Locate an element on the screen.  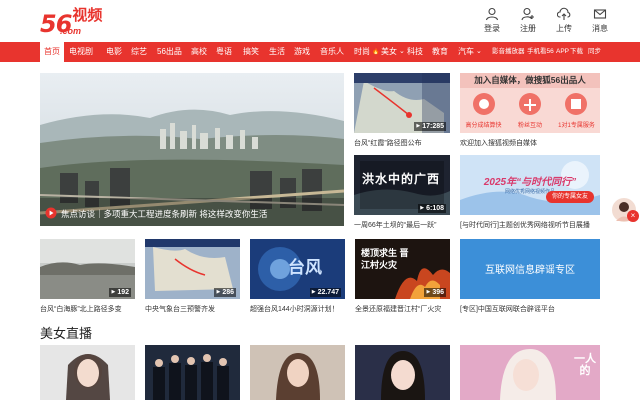
nav-item-education: 教育 is located at coordinates (440, 52).